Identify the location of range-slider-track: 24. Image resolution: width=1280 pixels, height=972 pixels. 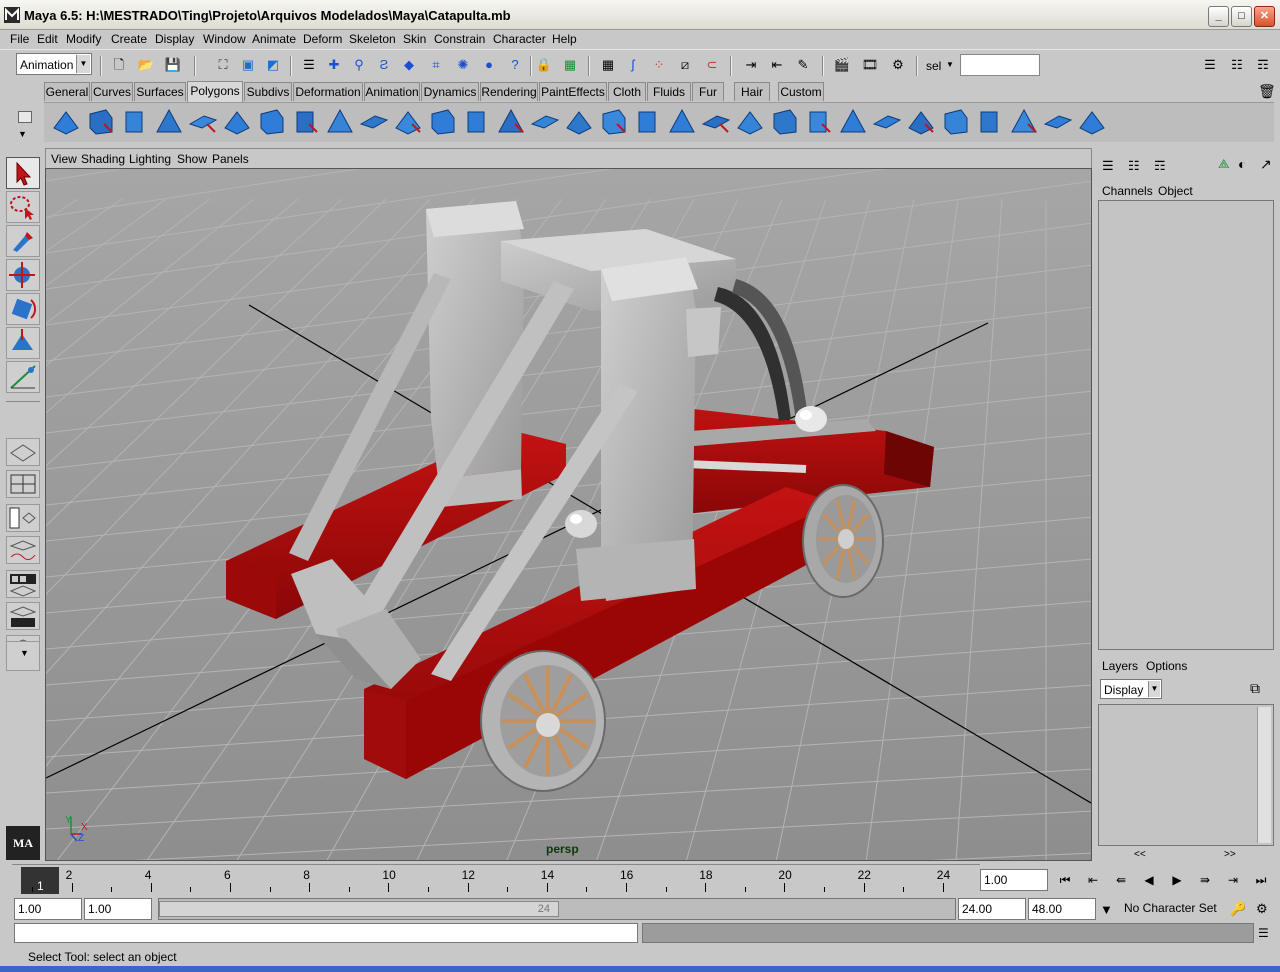
(557, 909).